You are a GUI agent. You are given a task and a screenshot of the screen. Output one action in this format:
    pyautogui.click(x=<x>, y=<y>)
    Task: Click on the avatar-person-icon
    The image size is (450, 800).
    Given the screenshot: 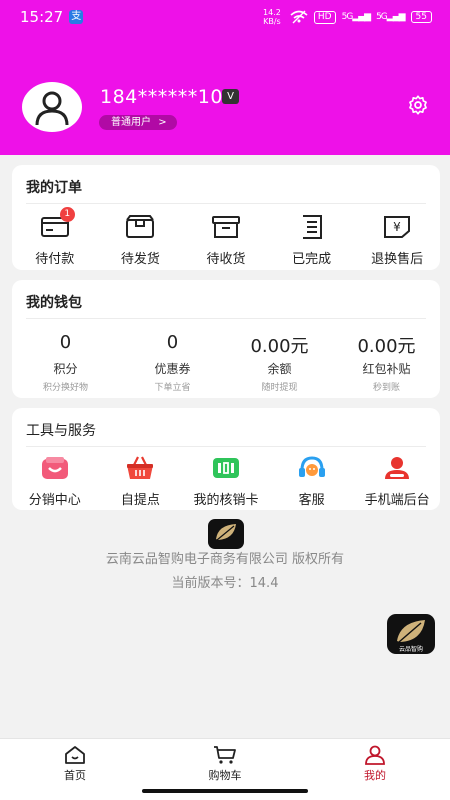 What is the action you would take?
    pyautogui.click(x=52, y=108)
    